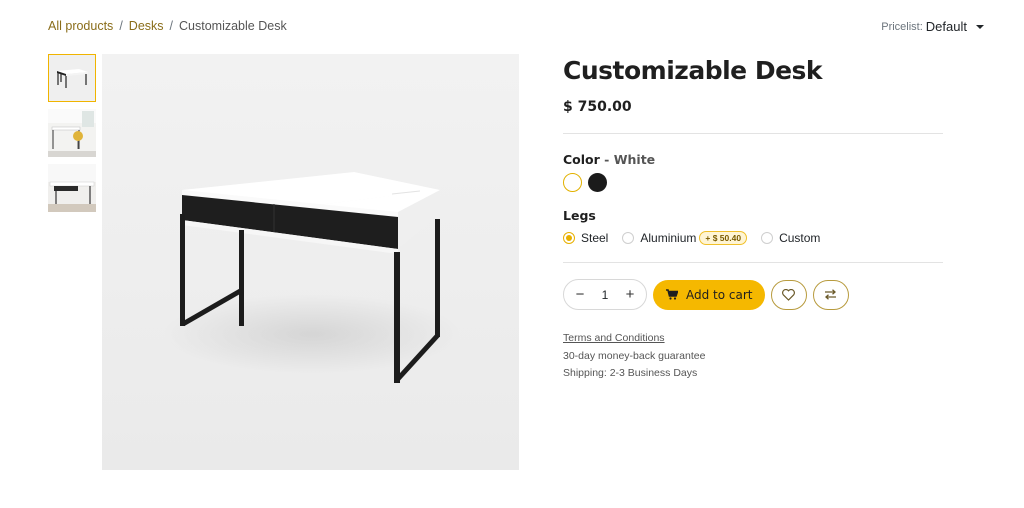  What do you see at coordinates (668, 238) in the screenshot?
I see `legs-option-label: Aluminium` at bounding box center [668, 238].